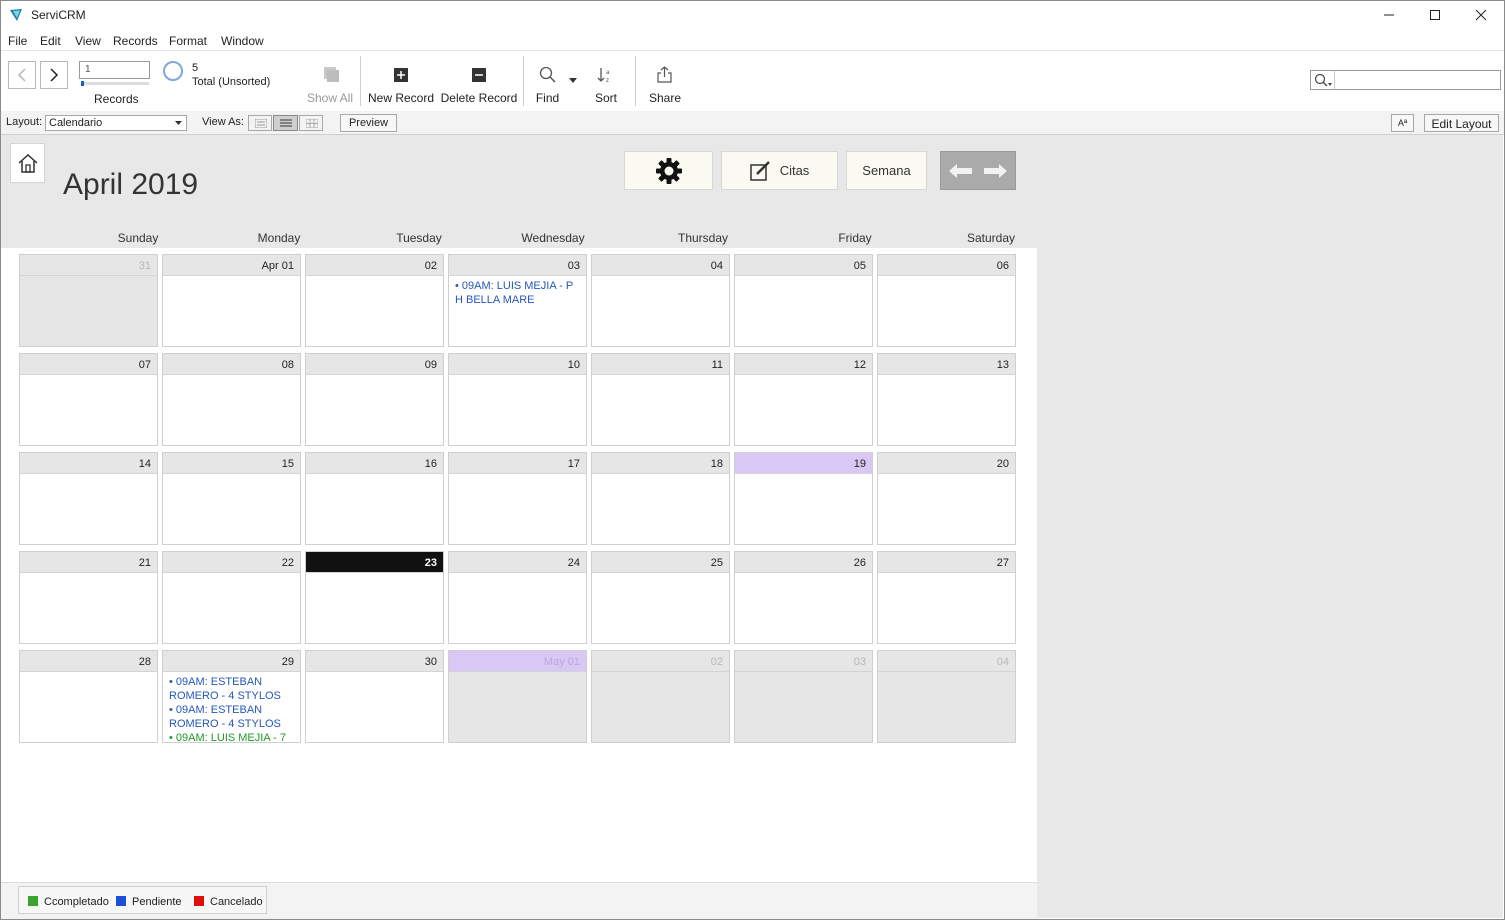 The image size is (1505, 920). I want to click on calendar-day-cell: 13, so click(946, 399).